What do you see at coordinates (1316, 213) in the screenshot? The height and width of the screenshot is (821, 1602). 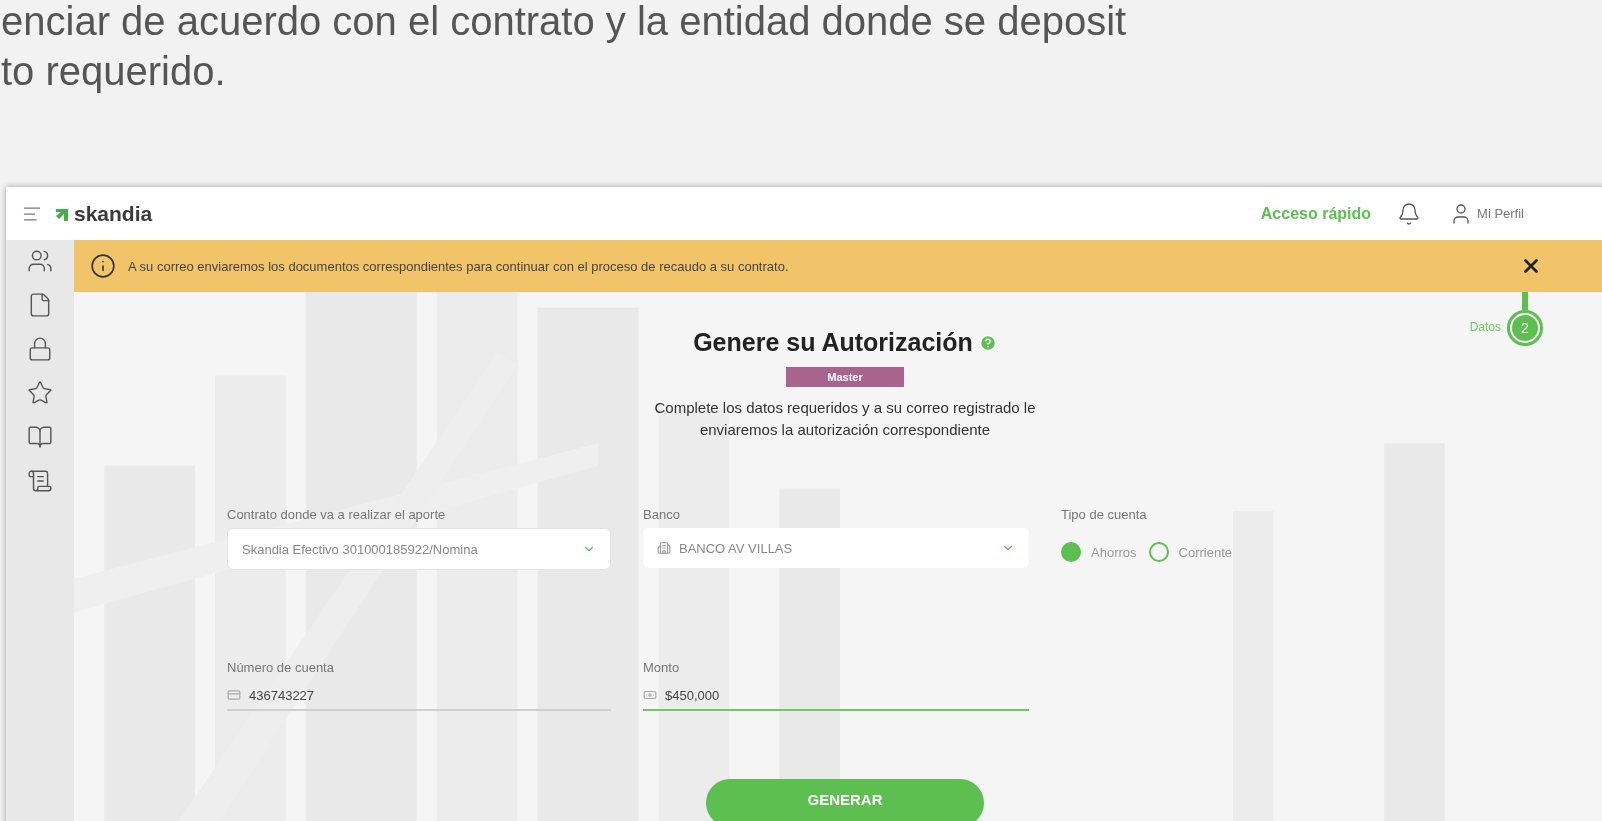 I see `quick-access-link: Acceso rápido` at bounding box center [1316, 213].